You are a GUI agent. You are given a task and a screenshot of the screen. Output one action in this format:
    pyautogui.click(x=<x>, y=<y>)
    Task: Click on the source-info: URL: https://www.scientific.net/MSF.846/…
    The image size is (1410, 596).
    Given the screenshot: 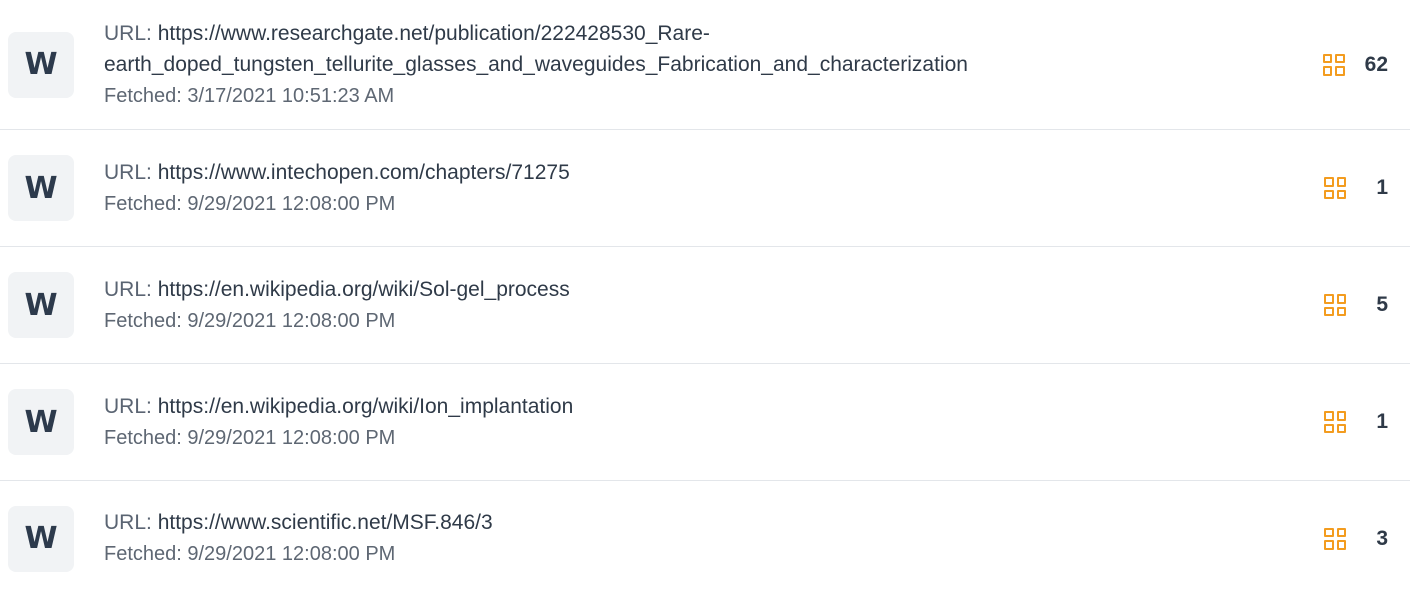 What is the action you would take?
    pyautogui.click(x=686, y=538)
    